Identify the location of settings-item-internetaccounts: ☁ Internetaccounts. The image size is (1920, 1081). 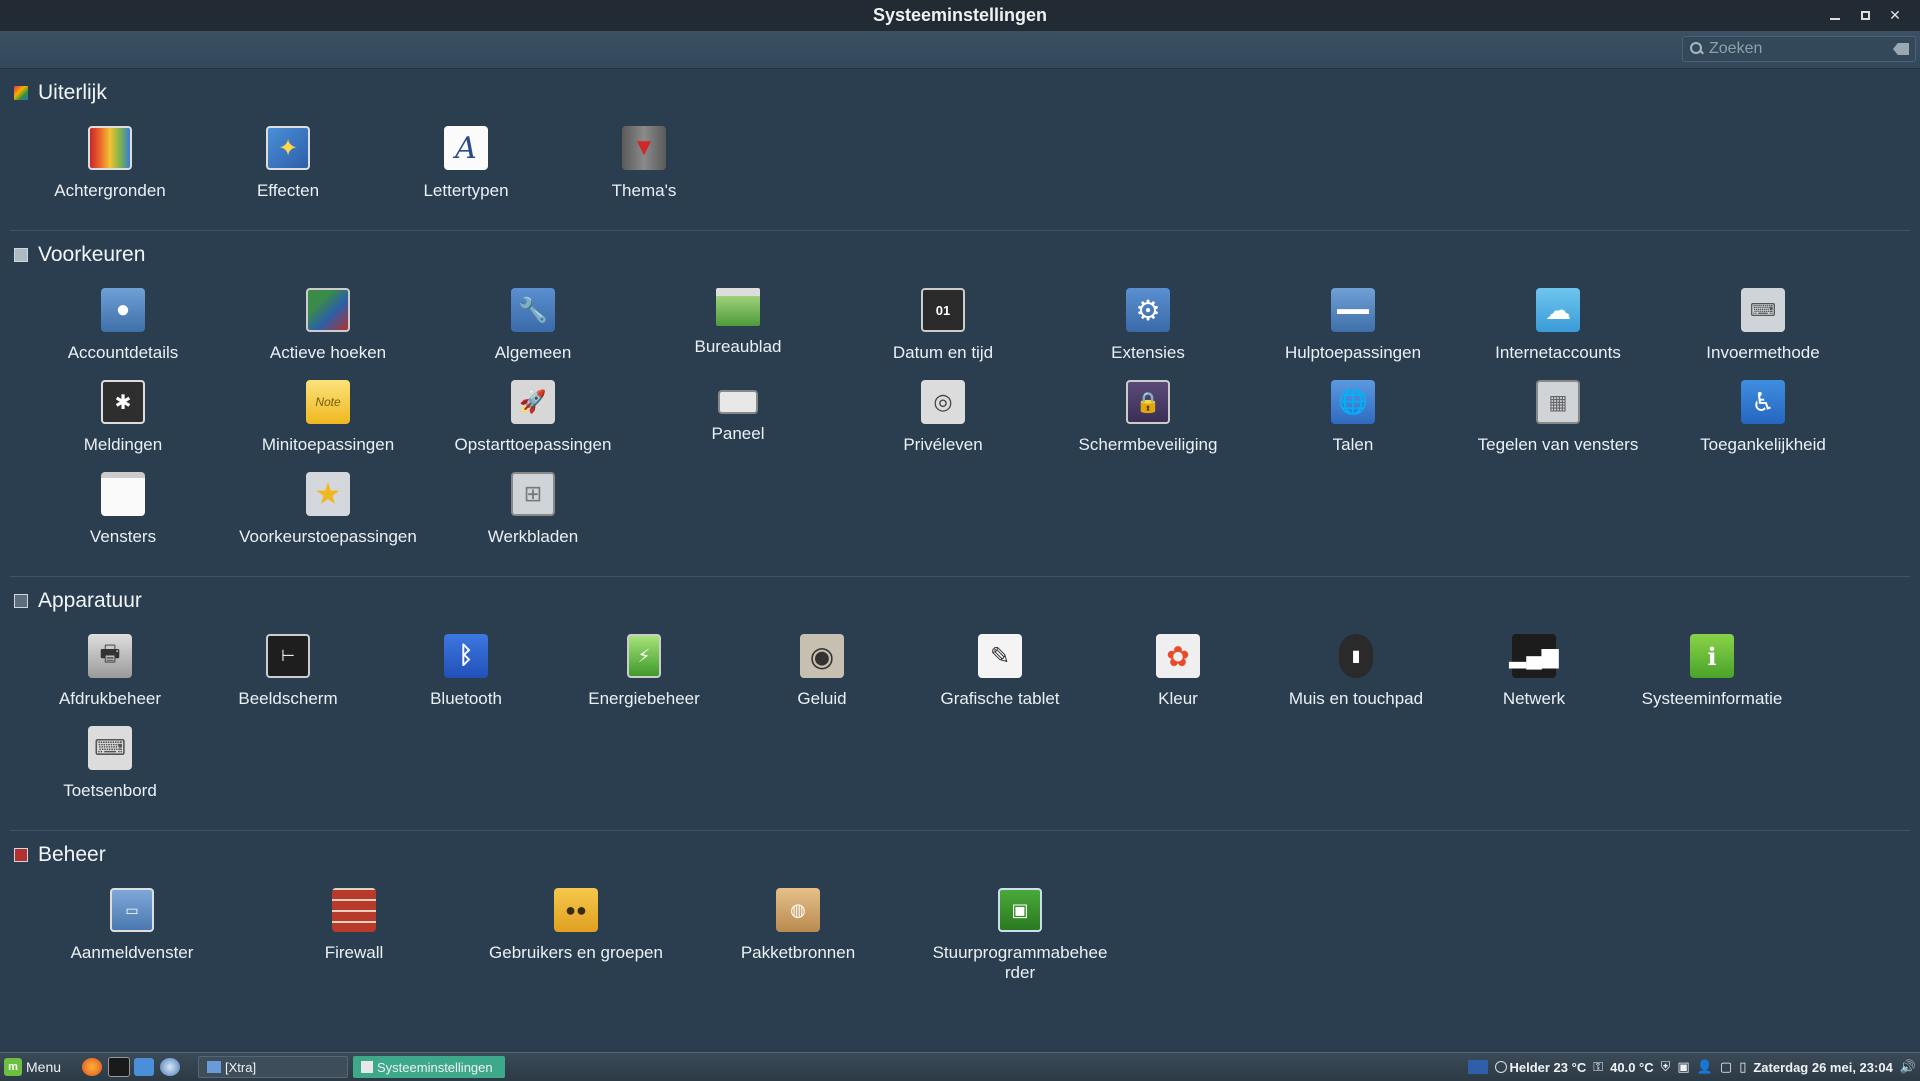
(1558, 333).